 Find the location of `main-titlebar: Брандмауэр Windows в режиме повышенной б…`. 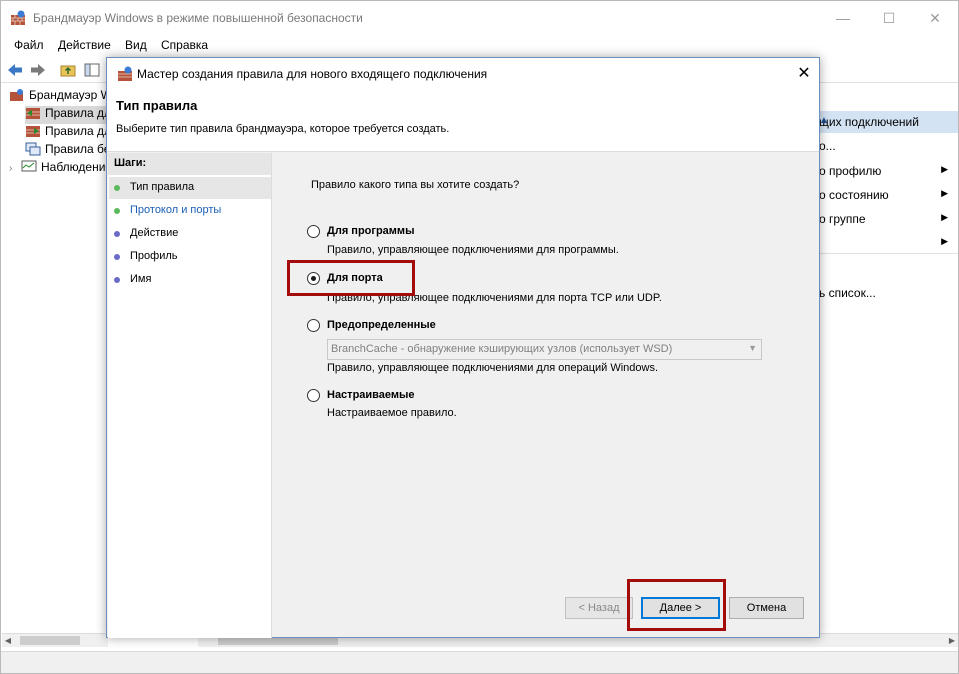

main-titlebar: Брандмауэр Windows в режиме повышенной б… is located at coordinates (479, 18).